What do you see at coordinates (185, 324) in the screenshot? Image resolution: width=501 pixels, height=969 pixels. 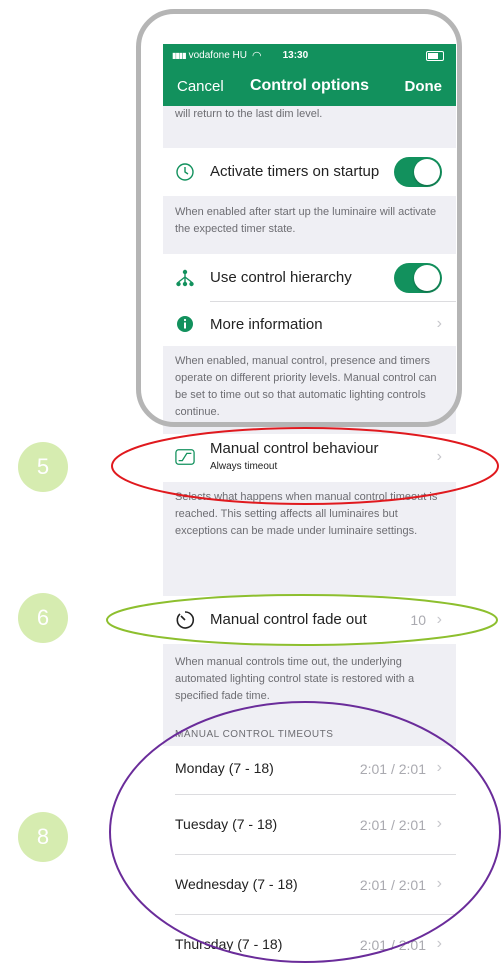 I see `info-icon` at bounding box center [185, 324].